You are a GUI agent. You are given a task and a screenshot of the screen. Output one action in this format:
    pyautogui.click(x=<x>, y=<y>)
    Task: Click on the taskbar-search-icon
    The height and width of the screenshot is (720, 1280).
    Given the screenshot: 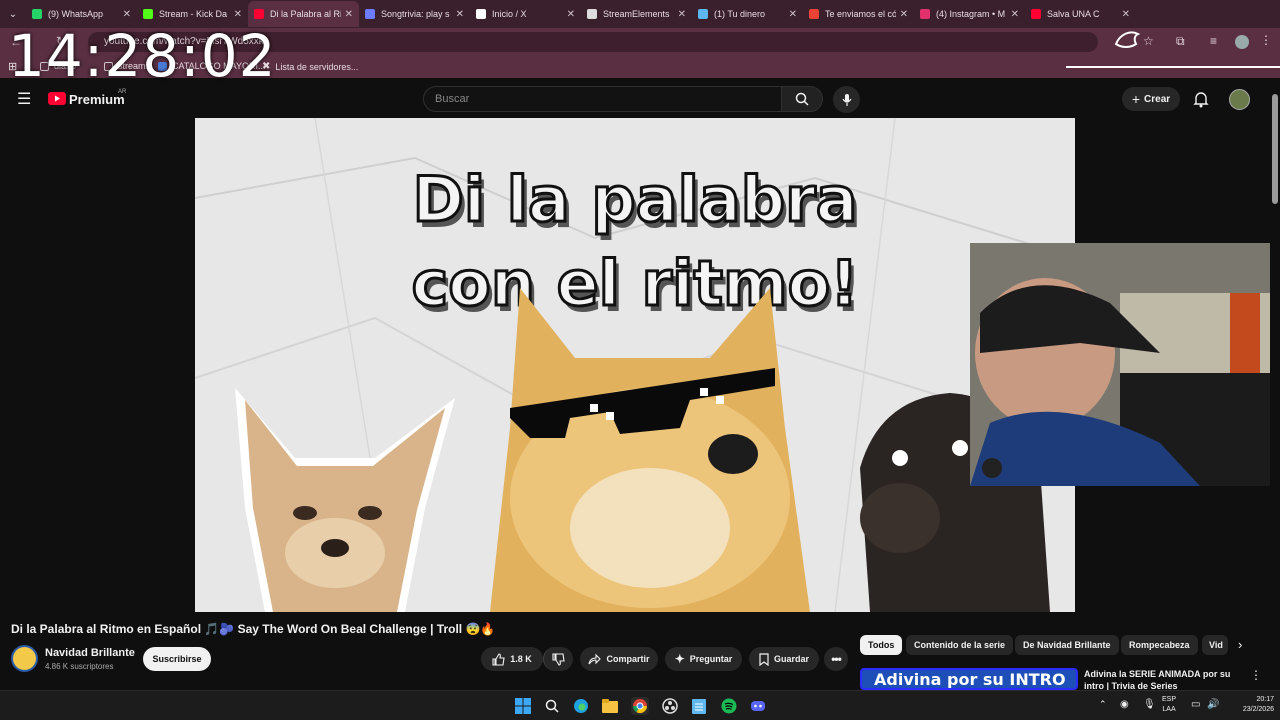 What is the action you would take?
    pyautogui.click(x=552, y=706)
    